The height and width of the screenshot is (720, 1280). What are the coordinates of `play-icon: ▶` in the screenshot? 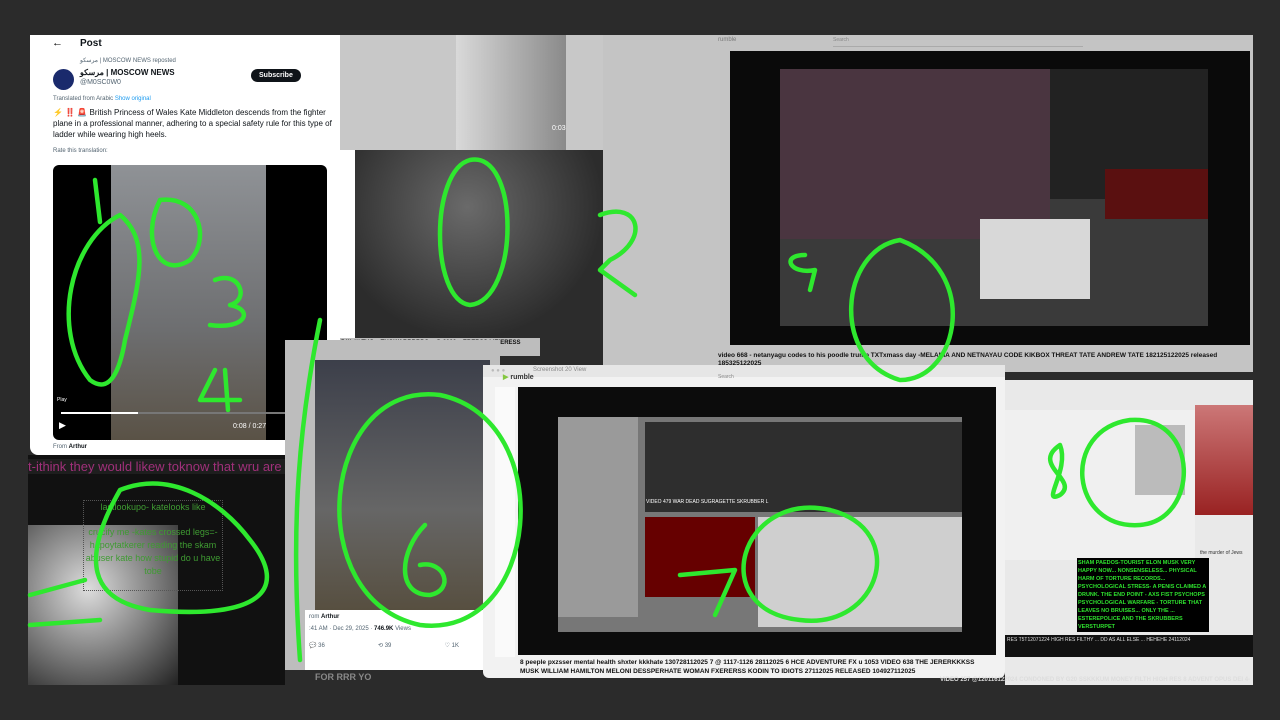 It's located at (62, 425).